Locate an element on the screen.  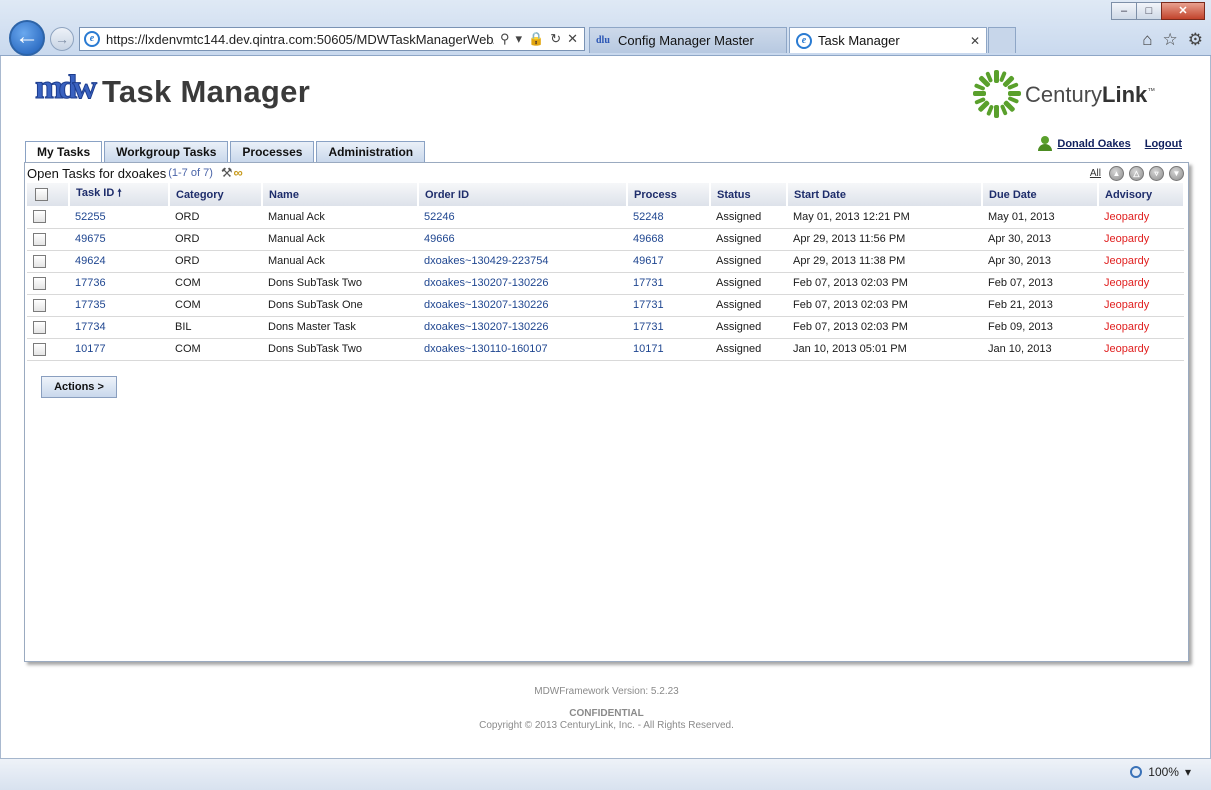
new-tab-button is located at coordinates (1002, 40).